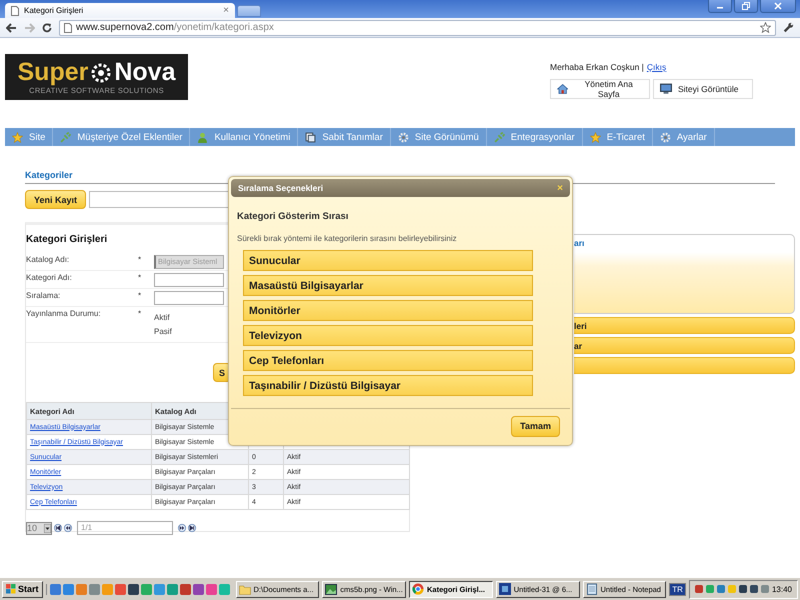 The width and height of the screenshot is (800, 600). Describe the element at coordinates (47, 528) in the screenshot. I see `dropdown-icon` at that location.